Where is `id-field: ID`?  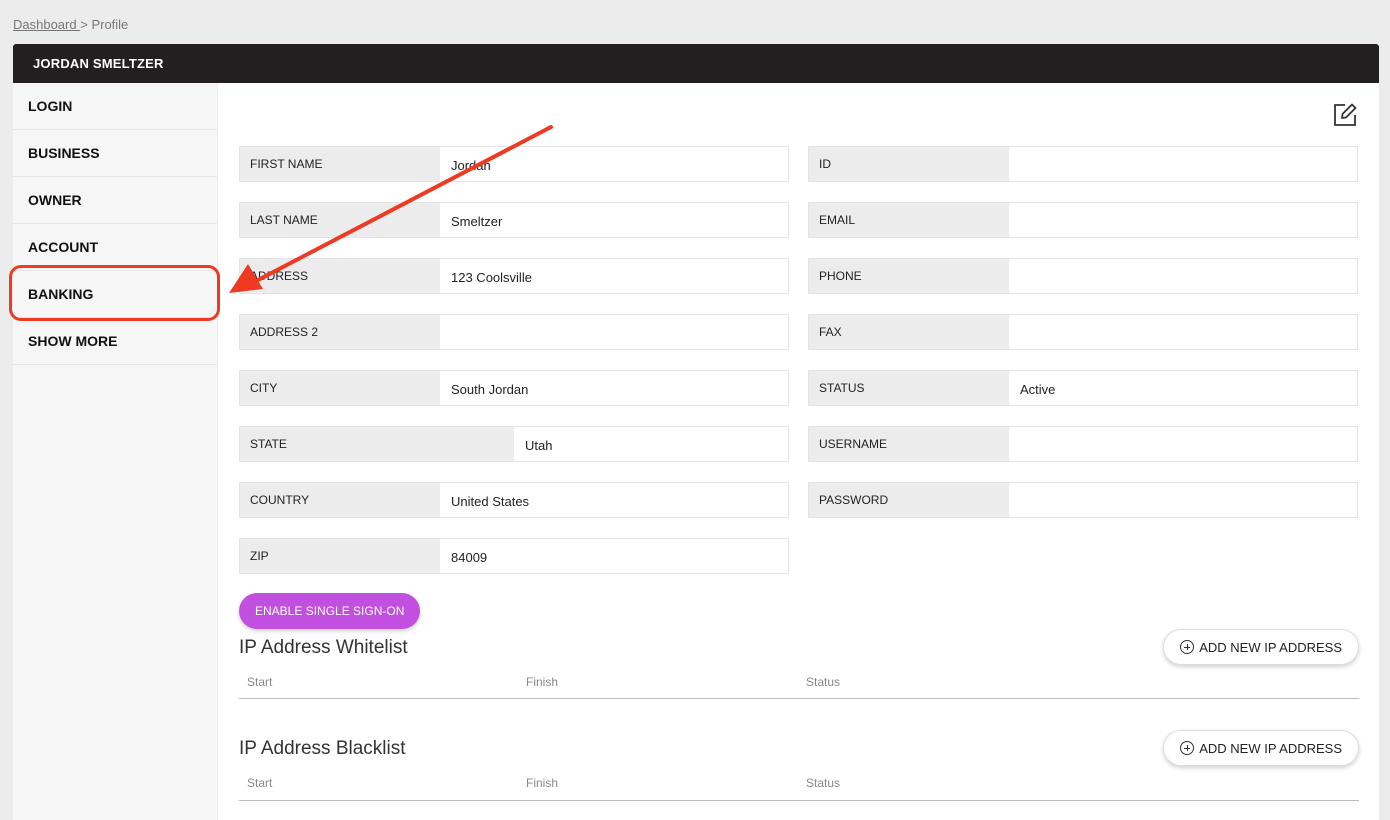 id-field: ID is located at coordinates (1083, 164).